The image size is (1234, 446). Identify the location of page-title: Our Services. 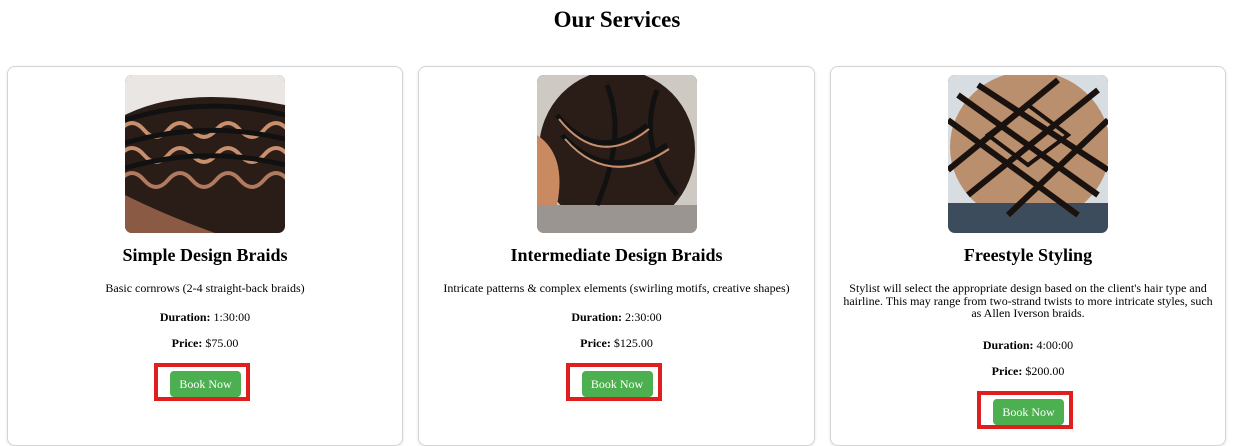
(617, 19).